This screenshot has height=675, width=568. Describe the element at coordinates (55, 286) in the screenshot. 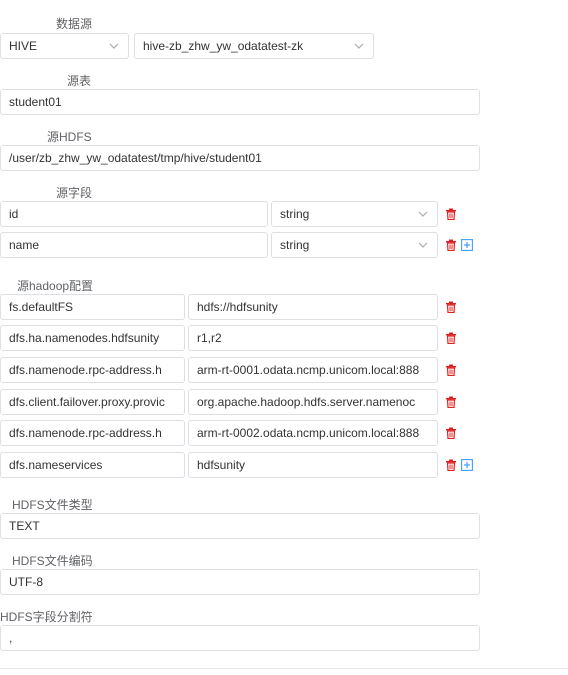

I see `hadoop-config-label: 源hadoop配置` at that location.